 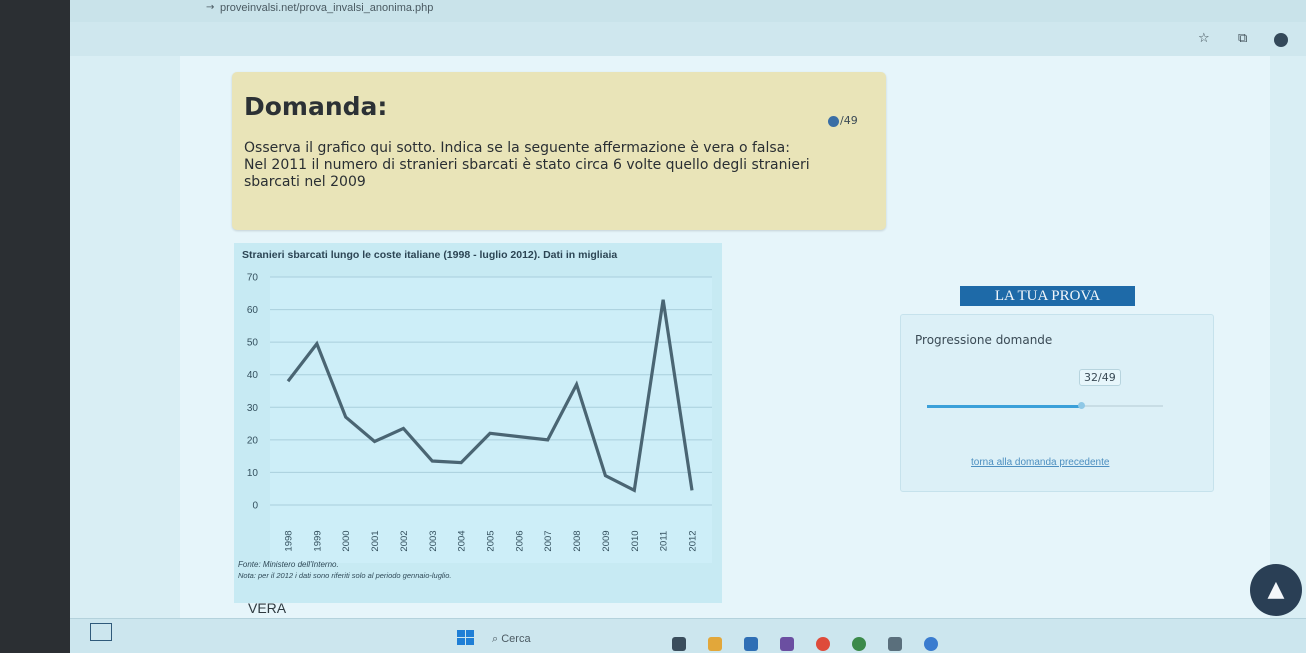 What do you see at coordinates (288, 564) in the screenshot?
I see `chart-source: Fonte: Ministero dell'Interno.` at bounding box center [288, 564].